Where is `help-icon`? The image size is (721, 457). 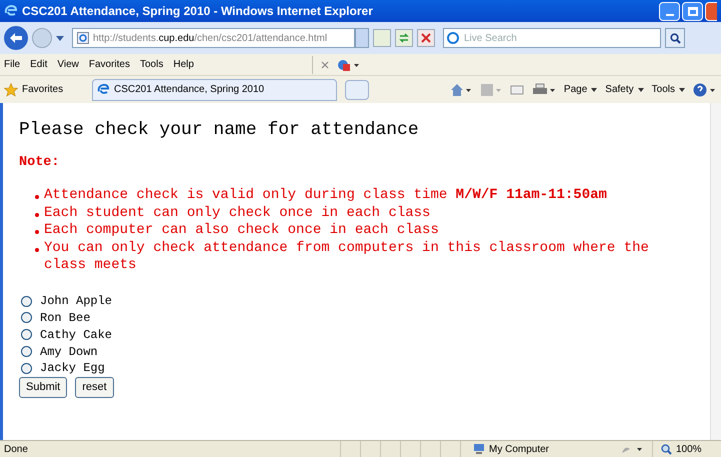 help-icon is located at coordinates (705, 89).